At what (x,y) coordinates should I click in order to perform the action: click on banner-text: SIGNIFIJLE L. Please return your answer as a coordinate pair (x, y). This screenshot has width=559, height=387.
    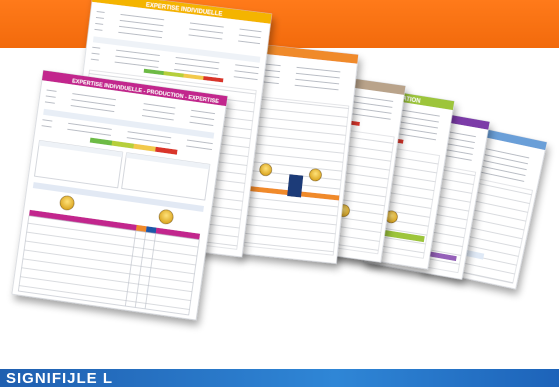
    Looking at the image, I should click on (60, 378).